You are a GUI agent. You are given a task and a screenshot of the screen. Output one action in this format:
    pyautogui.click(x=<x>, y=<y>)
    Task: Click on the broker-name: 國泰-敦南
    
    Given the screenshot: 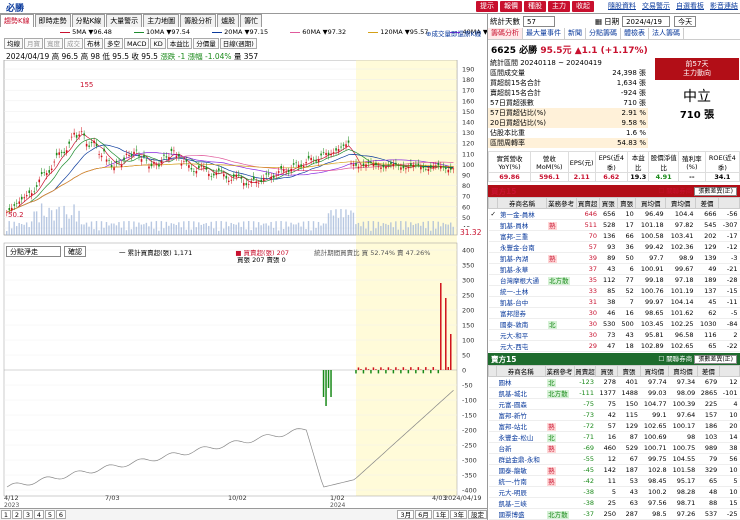 What is the action you would take?
    pyautogui.click(x=521, y=324)
    